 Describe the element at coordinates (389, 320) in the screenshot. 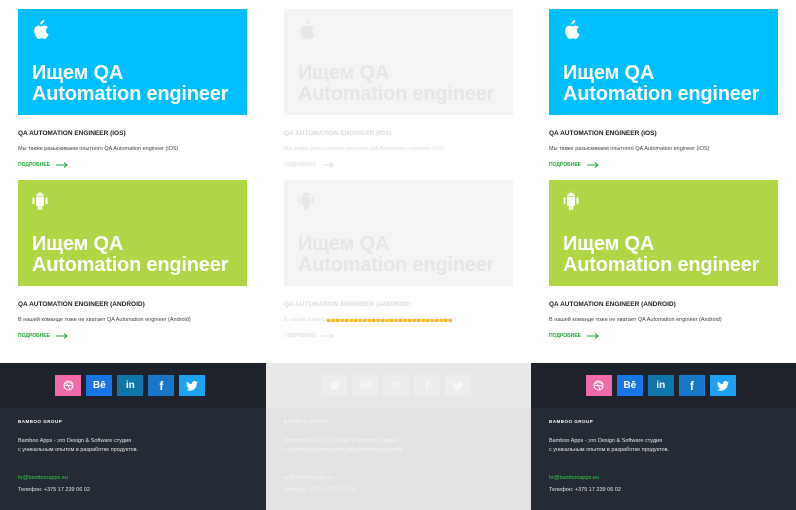

I see `render-glitch` at that location.